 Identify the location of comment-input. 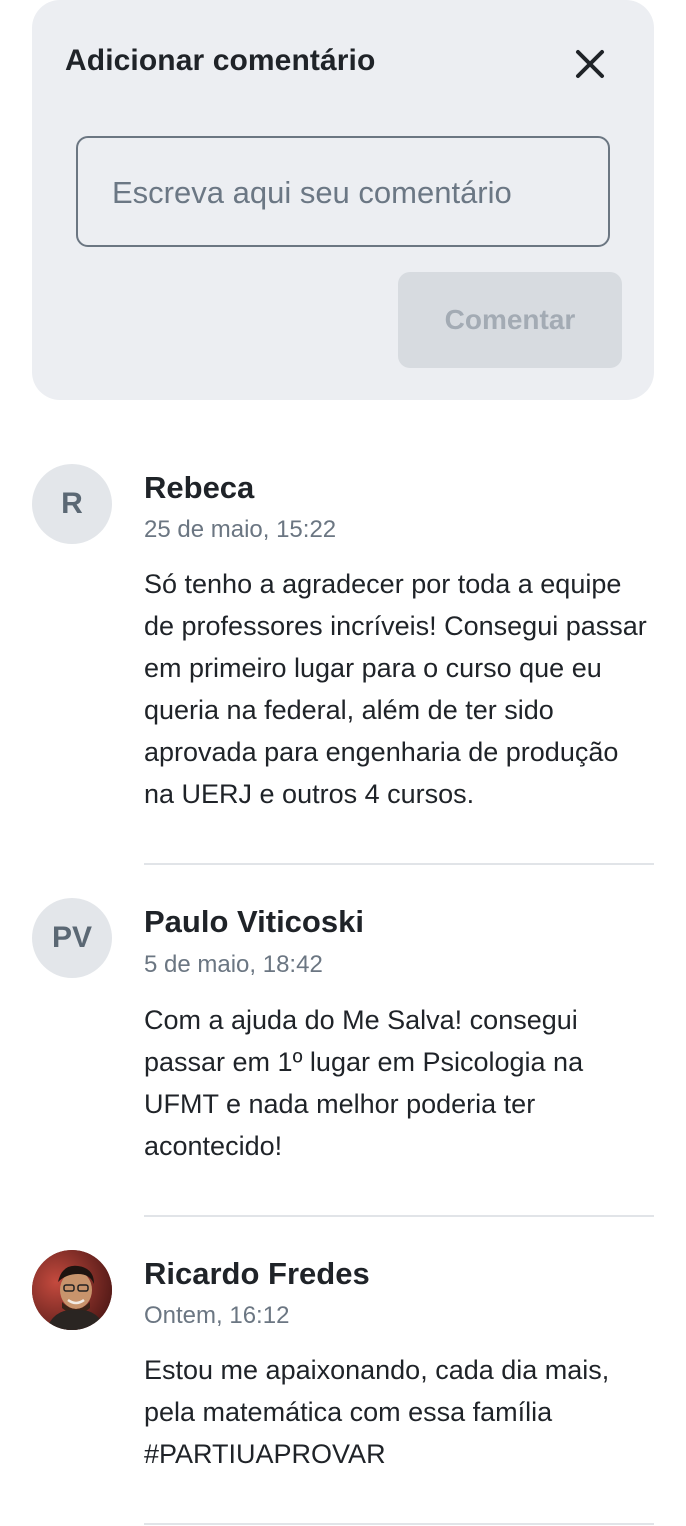
(347, 193).